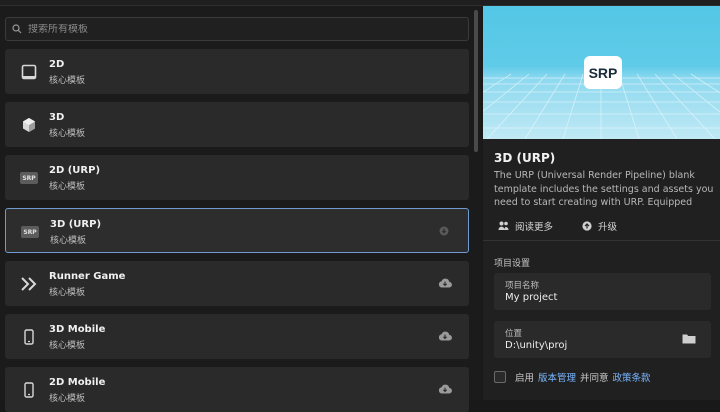 The height and width of the screenshot is (412, 720). What do you see at coordinates (500, 377) in the screenshot?
I see `agreement-checkbox` at bounding box center [500, 377].